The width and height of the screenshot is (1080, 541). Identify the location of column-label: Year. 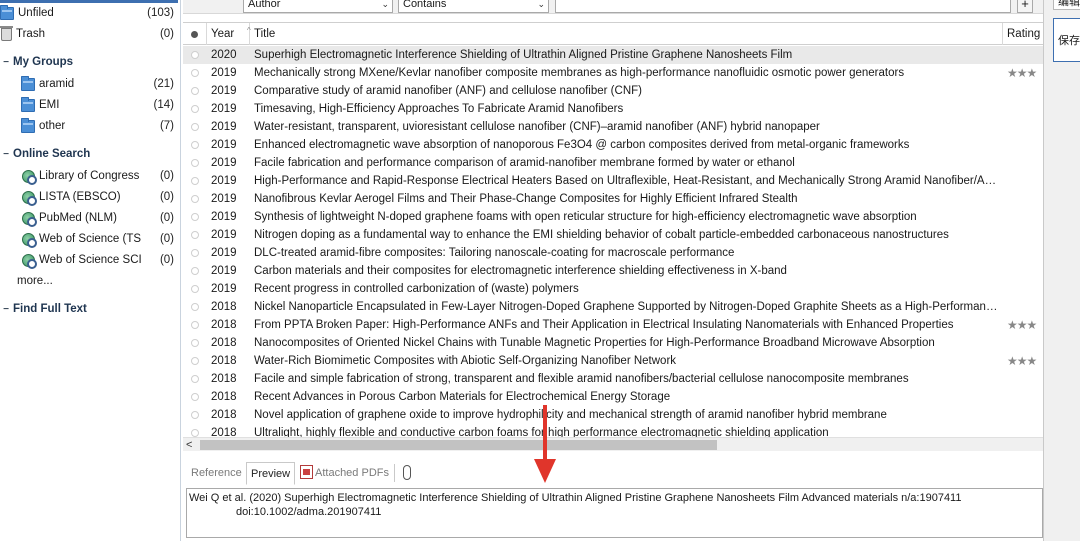
(223, 34).